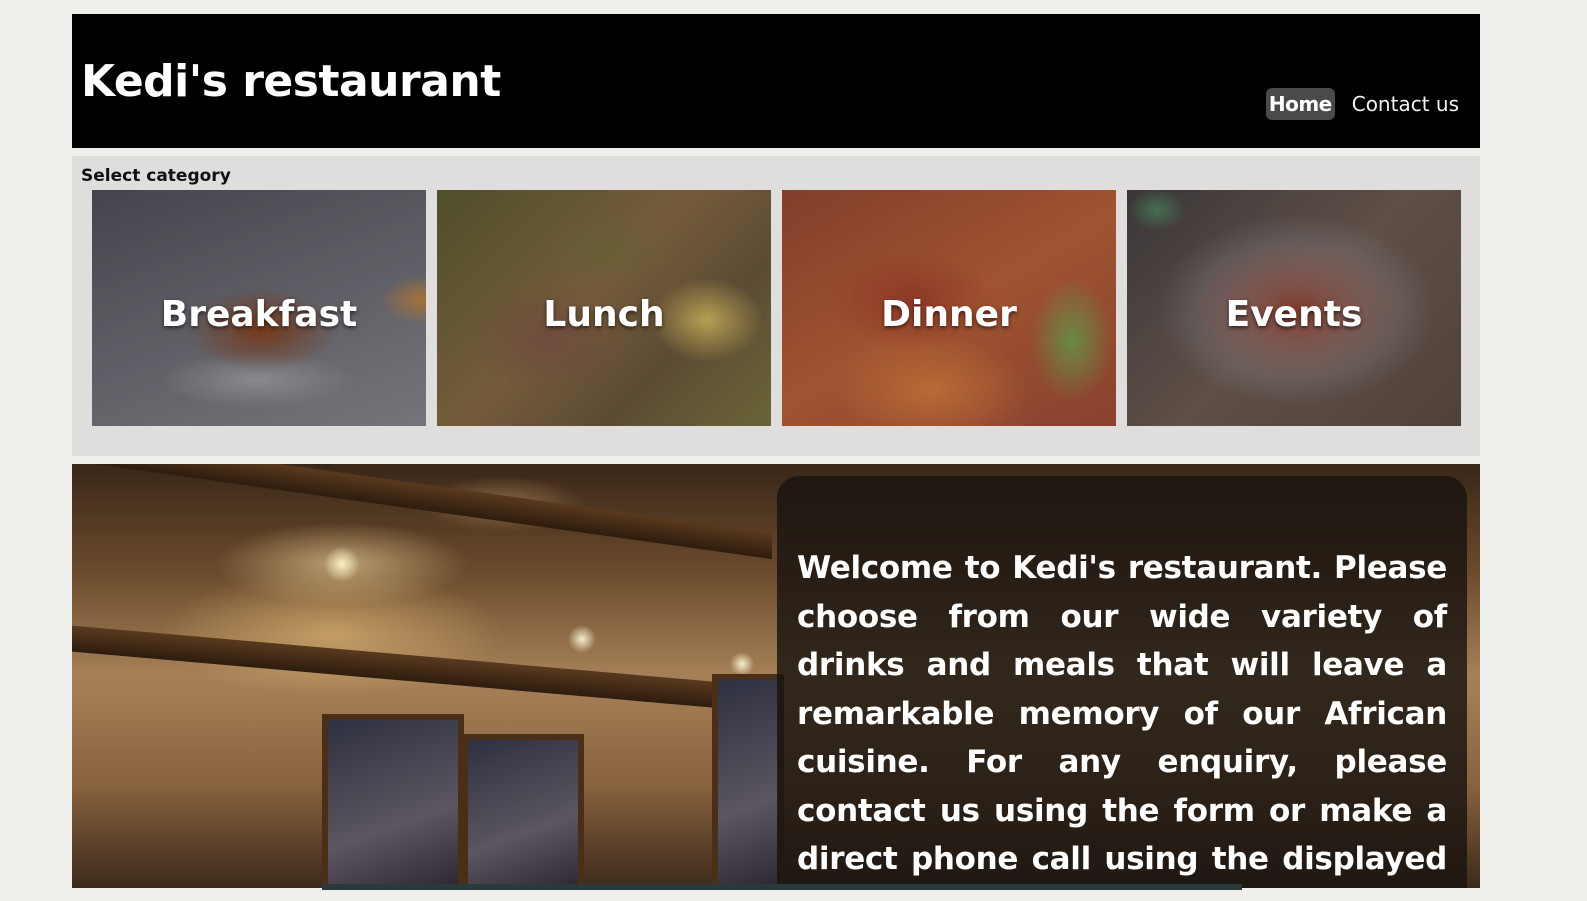 The width and height of the screenshot is (1587, 901). I want to click on site-header: Kedi's restaurant Home Contact us, so click(776, 81).